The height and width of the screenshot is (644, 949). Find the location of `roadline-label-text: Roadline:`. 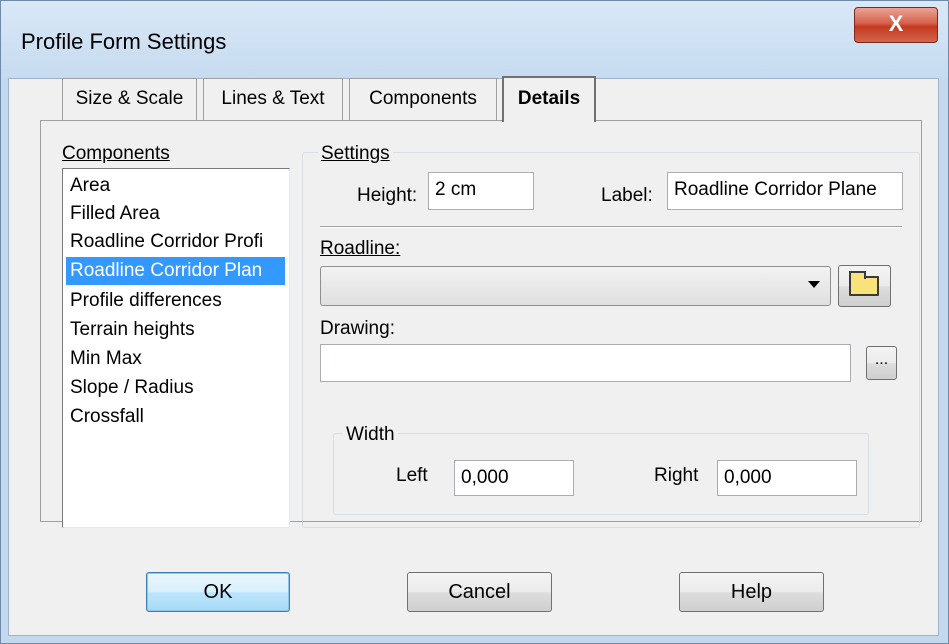

roadline-label-text: Roadline: is located at coordinates (360, 248).